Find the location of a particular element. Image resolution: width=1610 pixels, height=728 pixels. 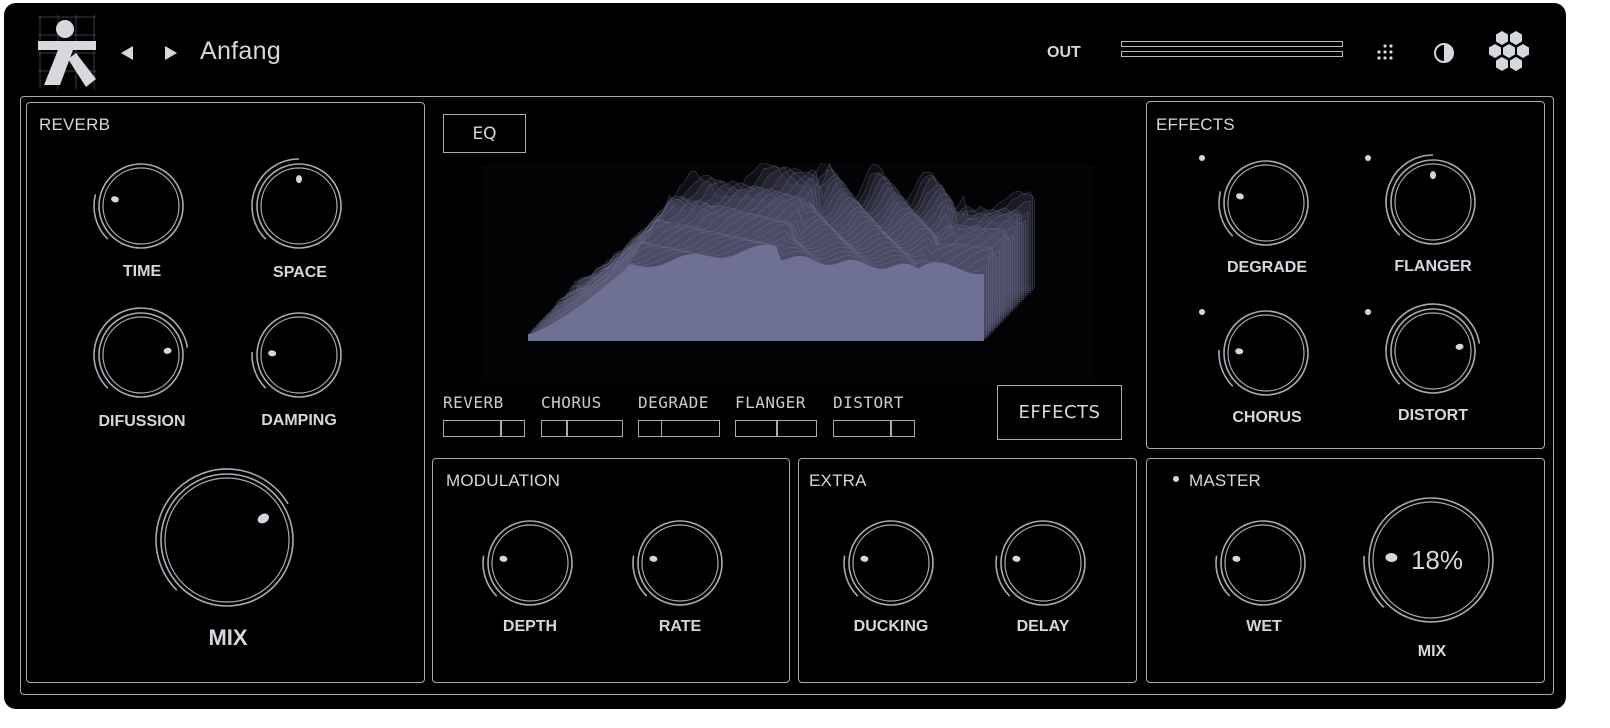

chorus-enable-toggle is located at coordinates (1202, 312).